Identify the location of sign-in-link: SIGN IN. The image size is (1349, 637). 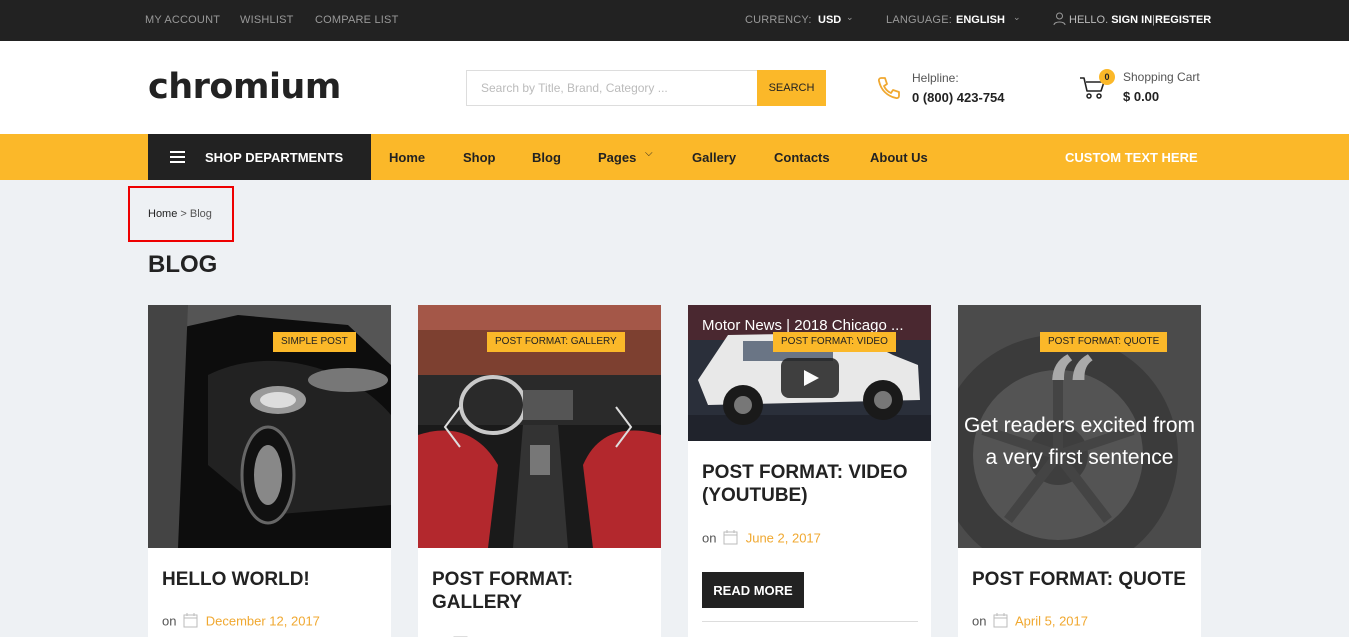
(1131, 20).